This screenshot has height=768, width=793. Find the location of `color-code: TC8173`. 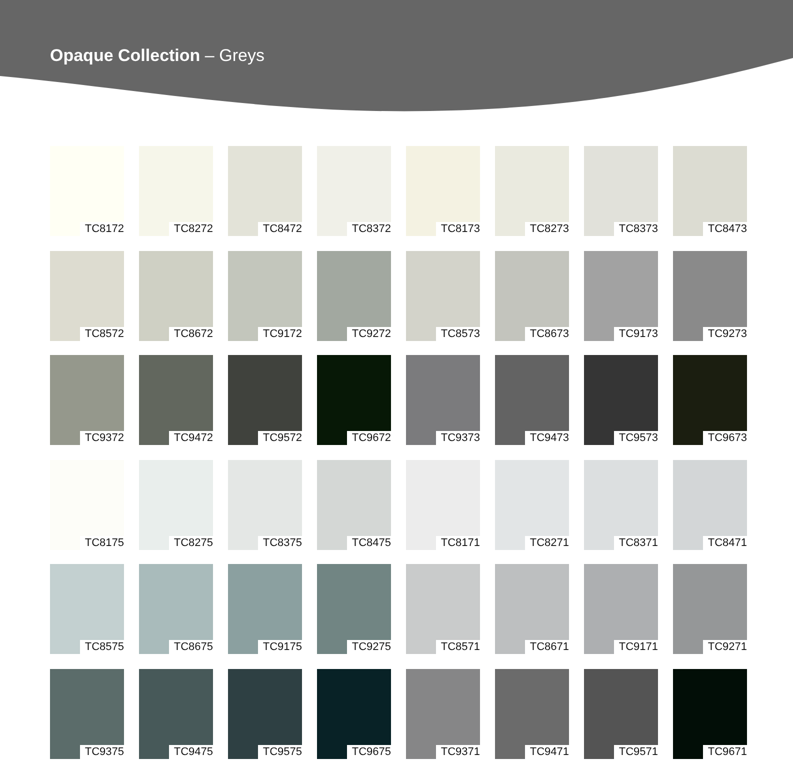

color-code: TC8173 is located at coordinates (458, 229).